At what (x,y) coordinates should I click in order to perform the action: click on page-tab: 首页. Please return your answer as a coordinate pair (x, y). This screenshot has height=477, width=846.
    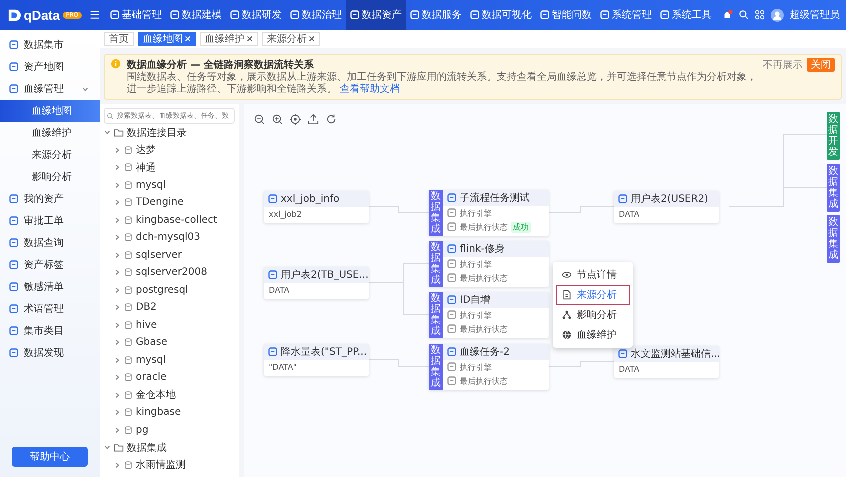
    Looking at the image, I should click on (119, 39).